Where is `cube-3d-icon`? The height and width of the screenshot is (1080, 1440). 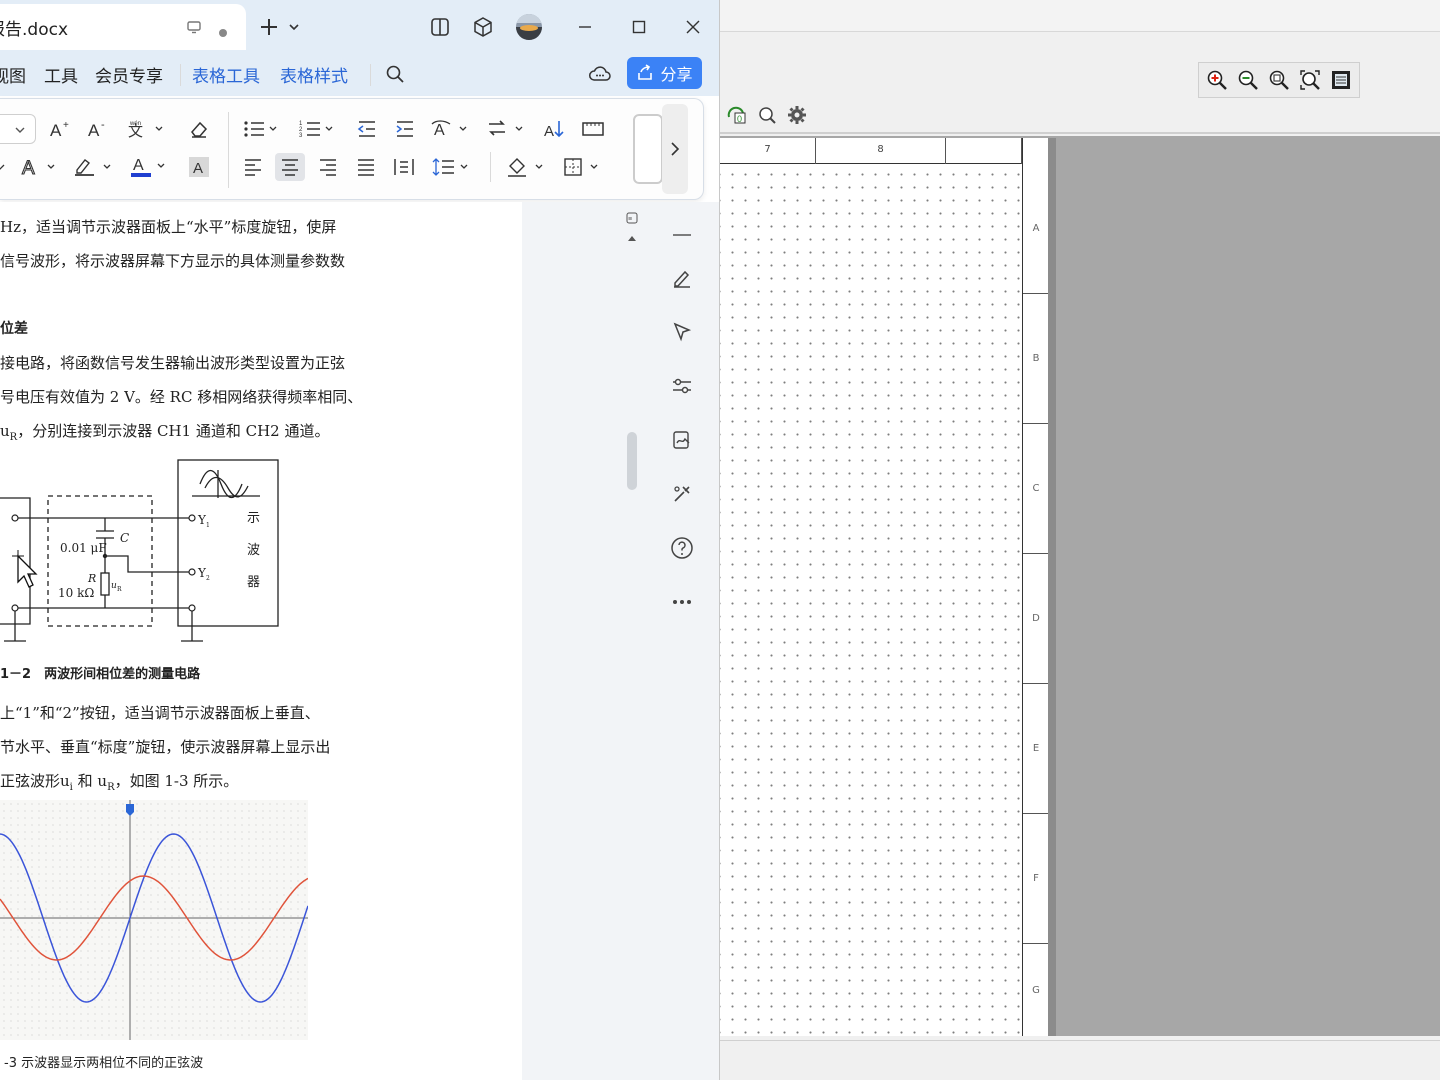
cube-3d-icon is located at coordinates (483, 27).